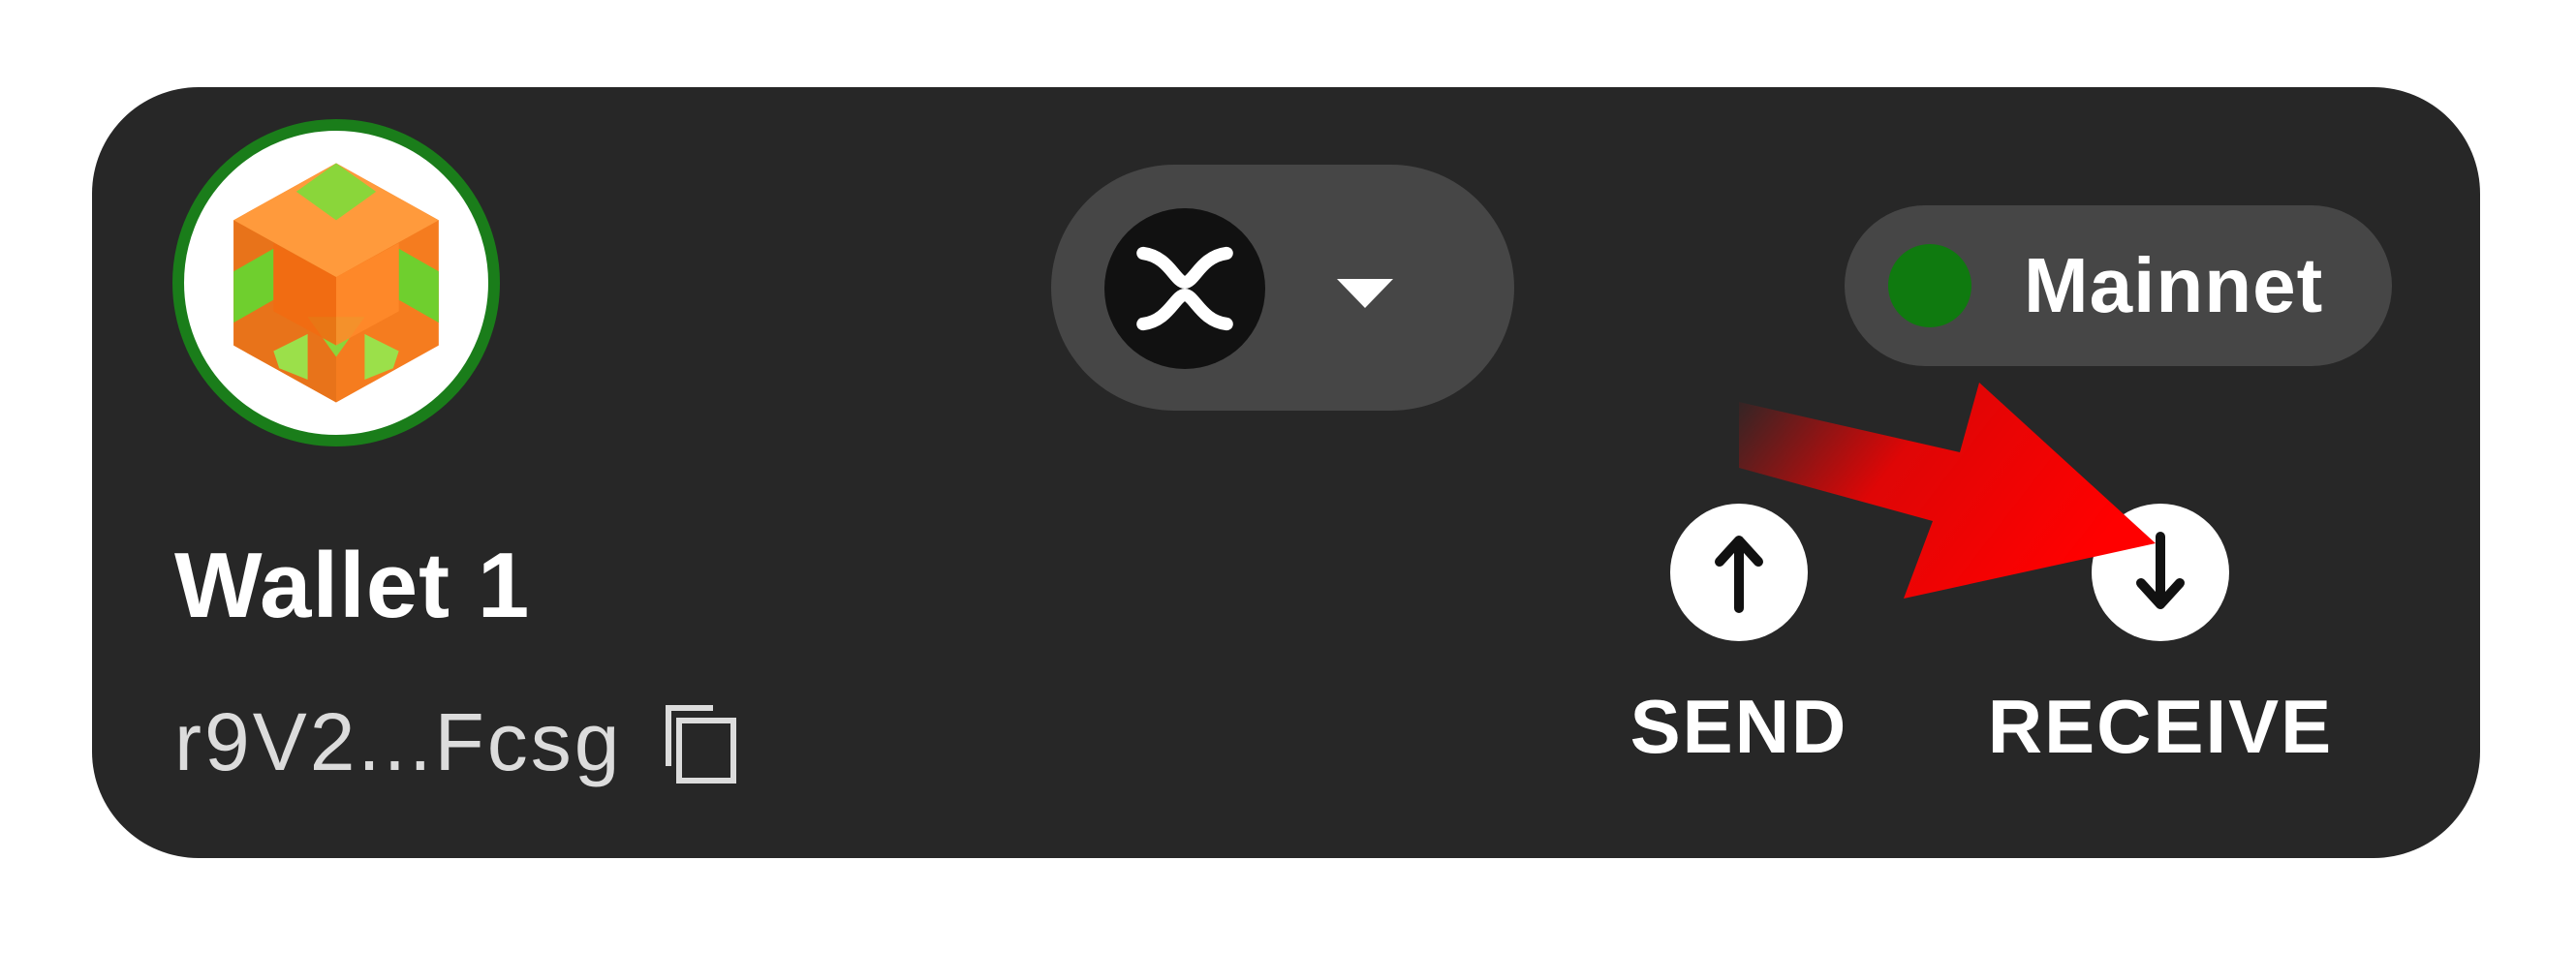 Image resolution: width=2576 pixels, height=953 pixels. What do you see at coordinates (1738, 727) in the screenshot?
I see `send-label: SEND` at bounding box center [1738, 727].